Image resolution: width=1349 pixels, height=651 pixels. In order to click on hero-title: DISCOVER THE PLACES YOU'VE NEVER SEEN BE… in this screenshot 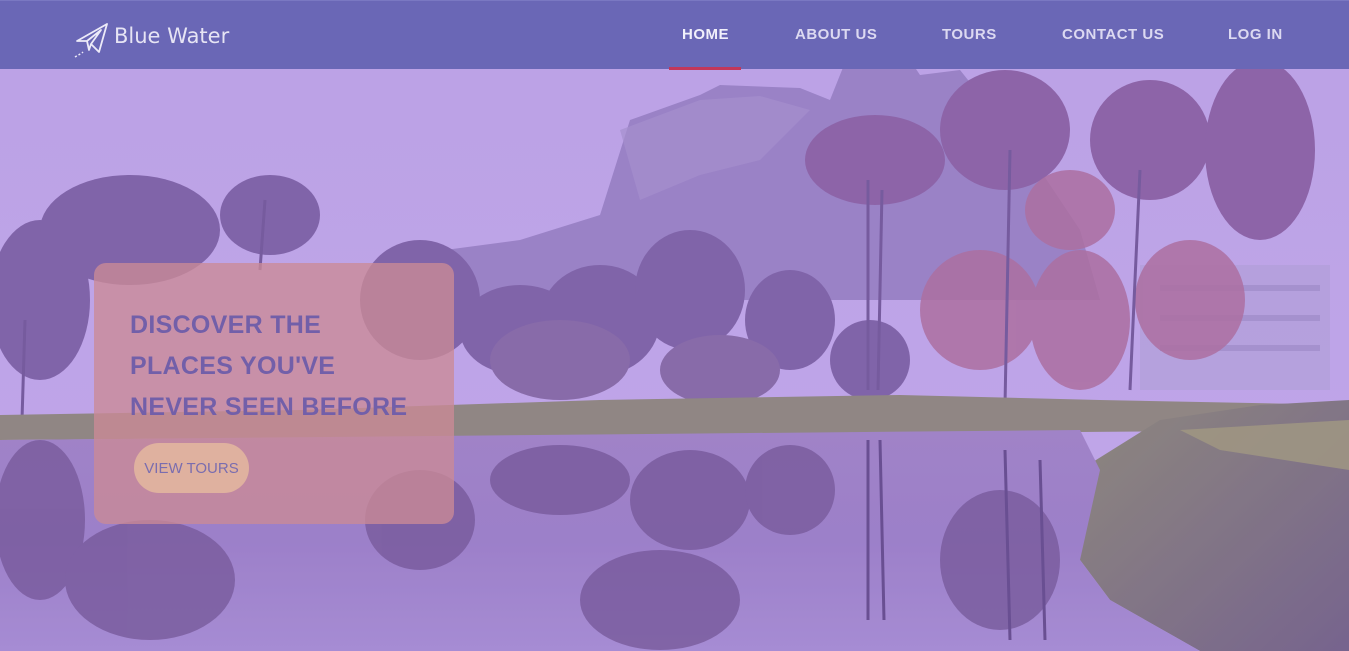, I will do `click(269, 366)`.